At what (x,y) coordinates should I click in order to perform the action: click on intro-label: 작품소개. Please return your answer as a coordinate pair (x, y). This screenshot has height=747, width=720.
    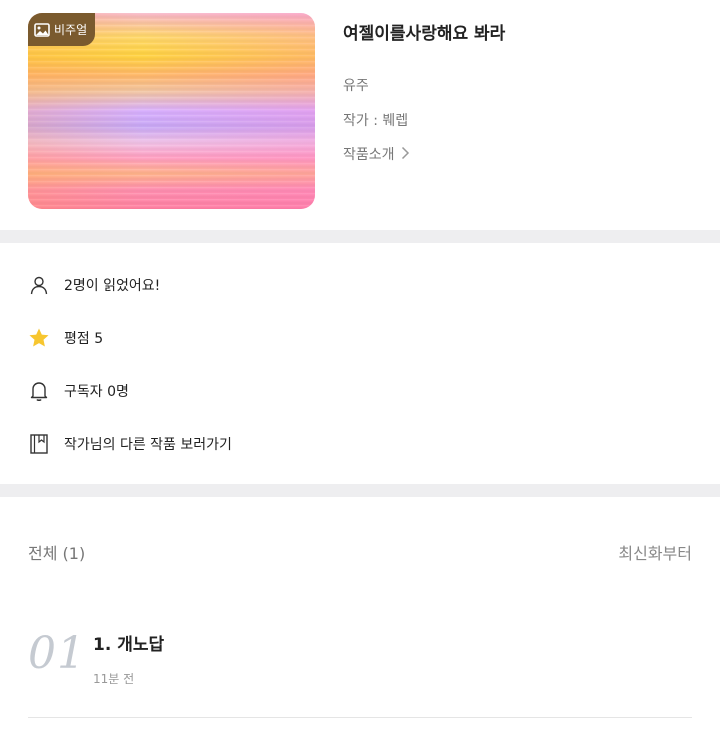
    Looking at the image, I should click on (369, 155).